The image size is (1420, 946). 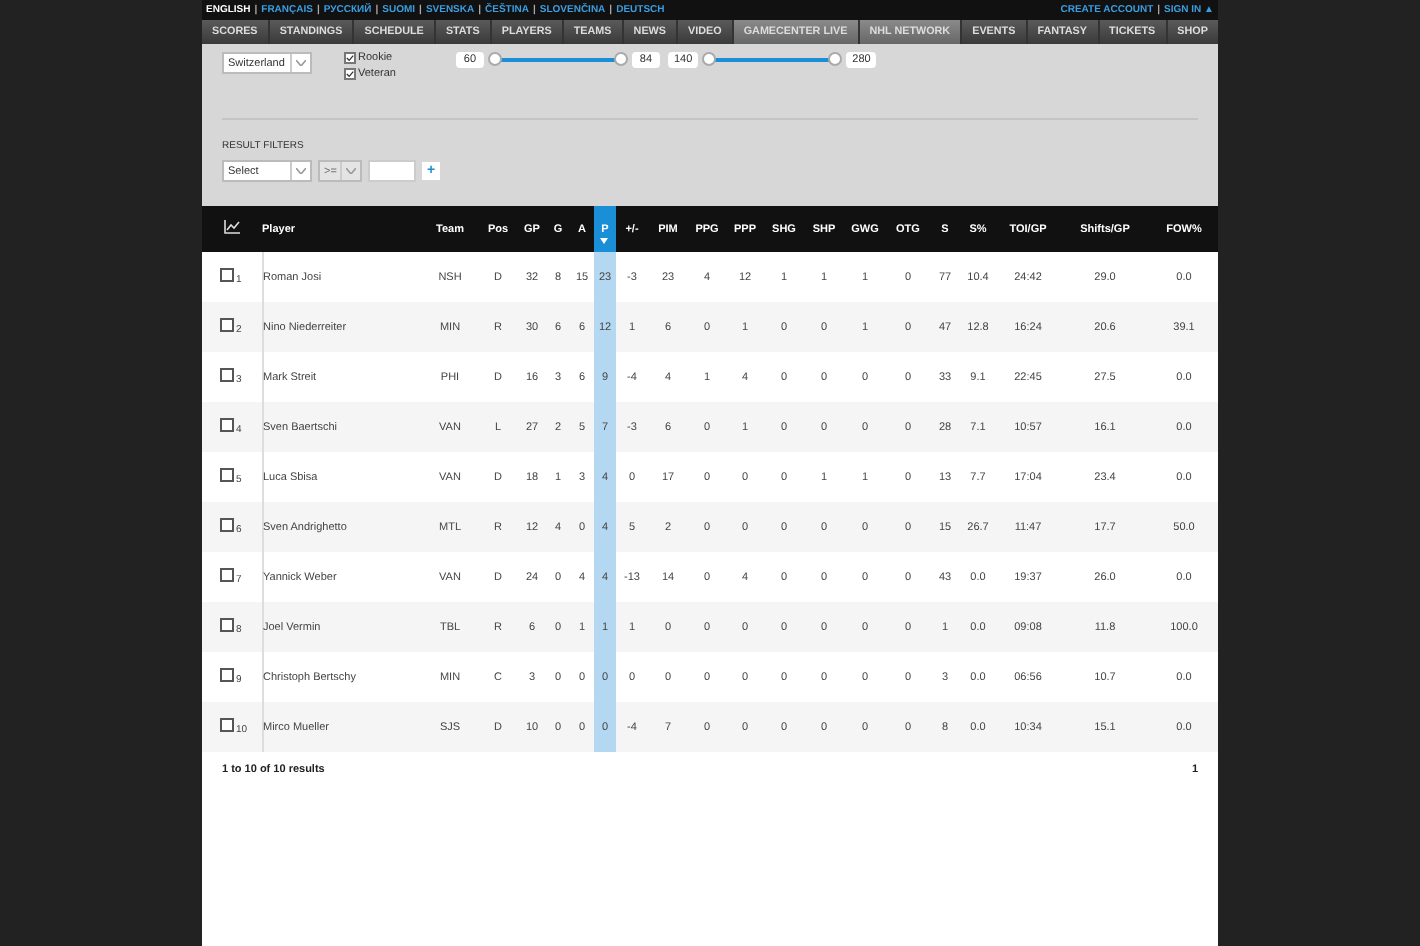 I want to click on rank-number: 5, so click(x=239, y=479).